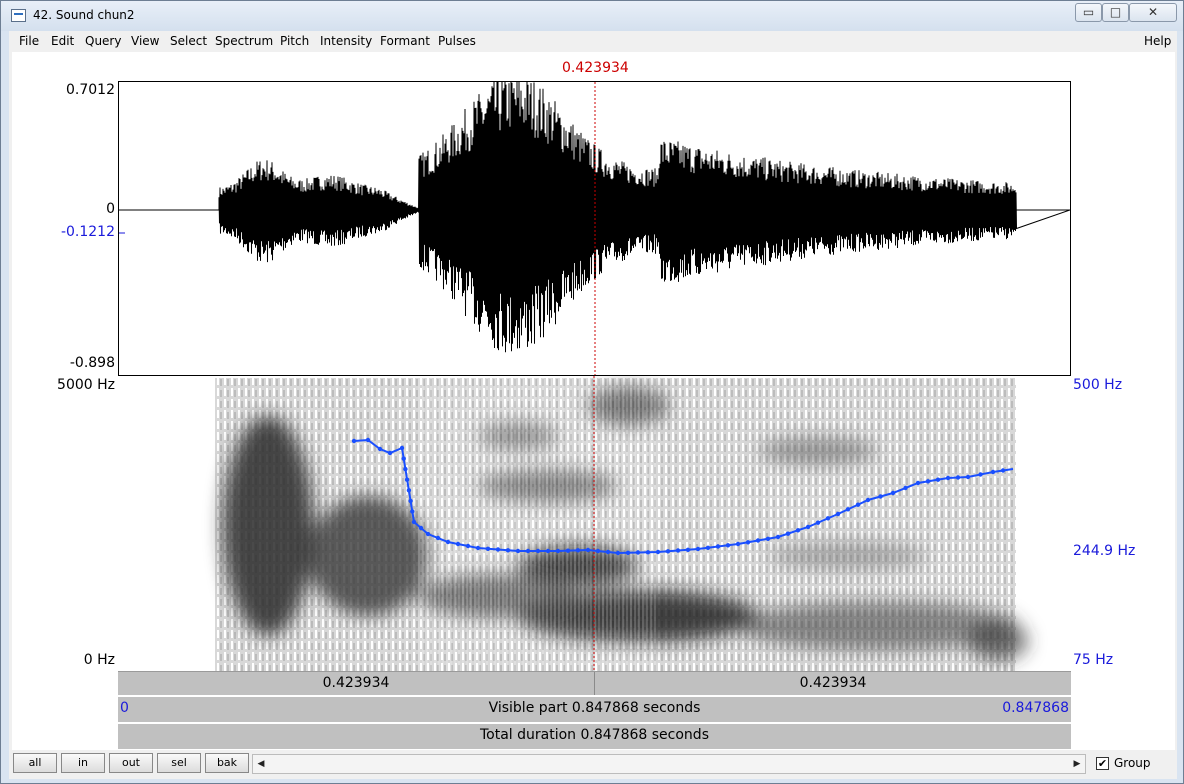 The width and height of the screenshot is (1184, 784). I want to click on visible-end-label: 0.847868, so click(1035, 708).